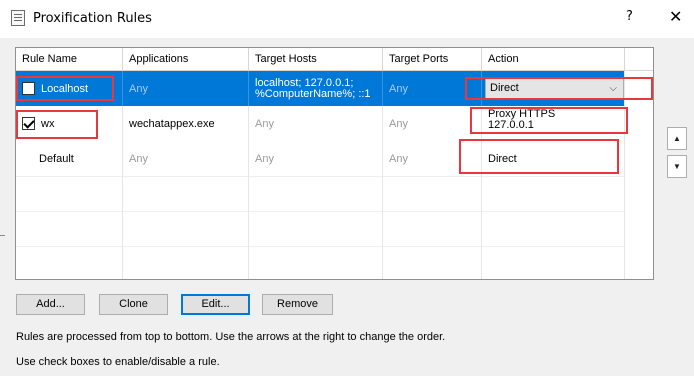 The width and height of the screenshot is (694, 376). I want to click on arrow-down-icon: ▼, so click(677, 166).